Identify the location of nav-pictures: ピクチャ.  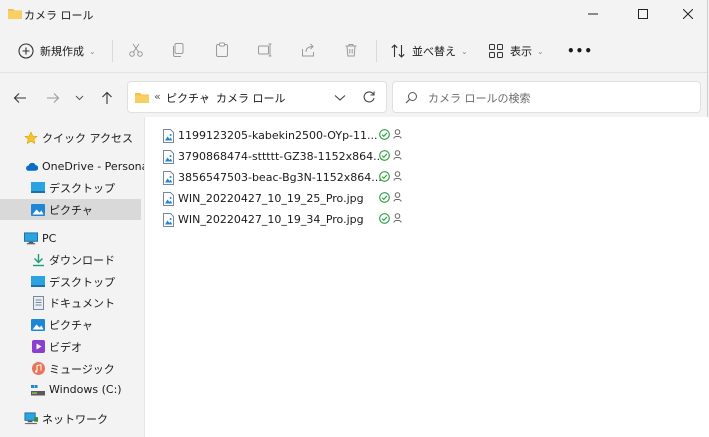
(70, 324).